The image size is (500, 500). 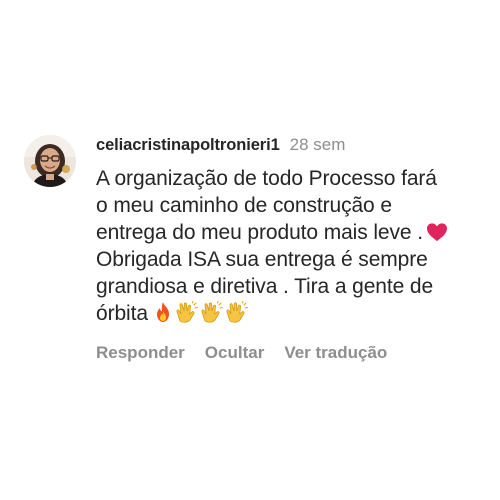 I want to click on avatar, so click(x=50, y=161).